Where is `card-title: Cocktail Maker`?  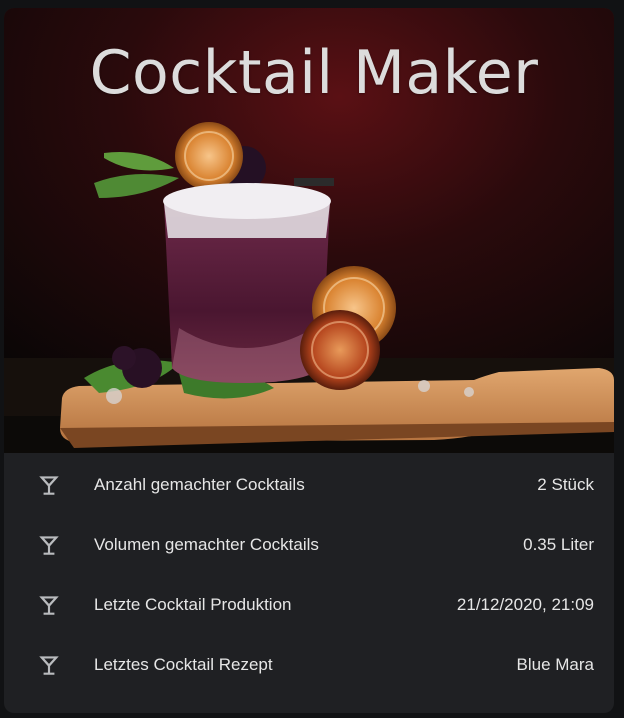 card-title: Cocktail Maker is located at coordinates (314, 73).